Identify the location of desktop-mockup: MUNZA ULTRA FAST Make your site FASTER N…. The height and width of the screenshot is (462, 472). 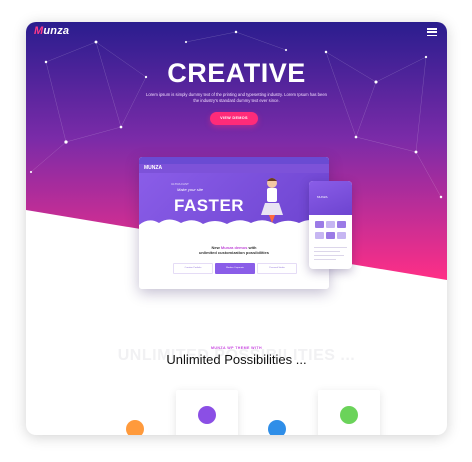
(234, 223).